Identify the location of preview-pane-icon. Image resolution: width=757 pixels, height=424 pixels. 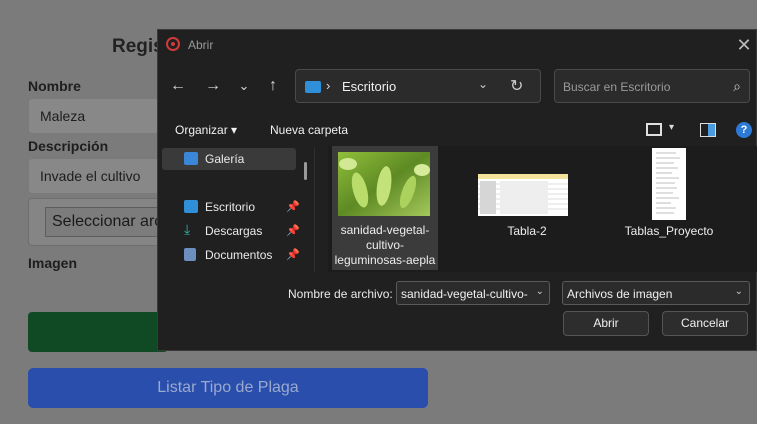
(708, 130).